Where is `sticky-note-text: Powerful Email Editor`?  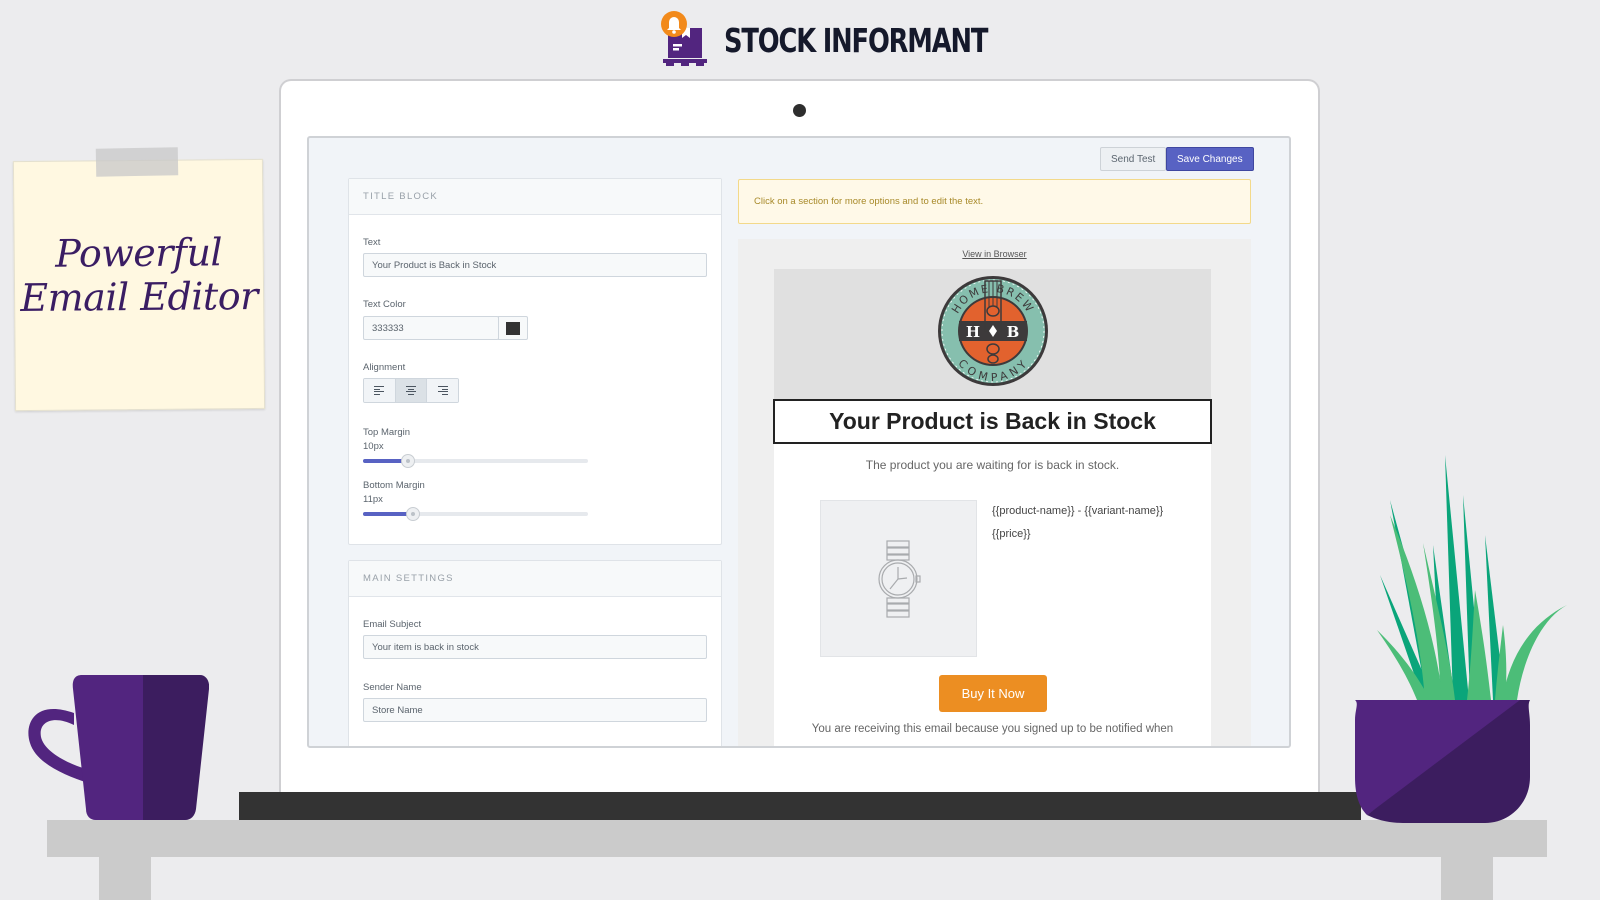
sticky-note-text: Powerful Email Editor is located at coordinates (139, 275).